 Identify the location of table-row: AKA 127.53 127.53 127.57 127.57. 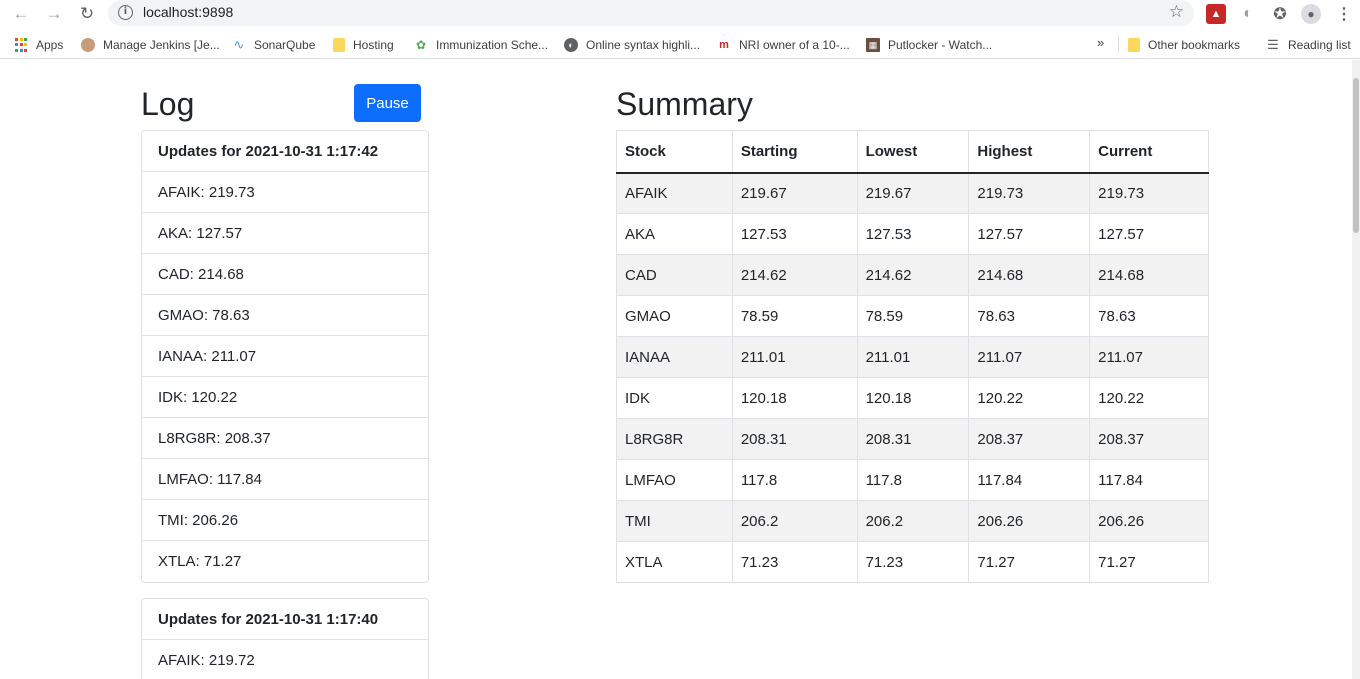
(912, 234).